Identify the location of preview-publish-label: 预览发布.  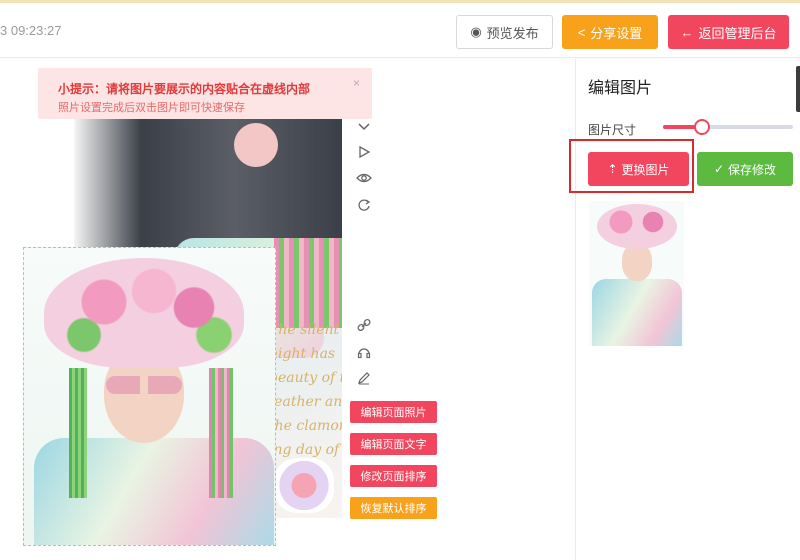
(512, 33).